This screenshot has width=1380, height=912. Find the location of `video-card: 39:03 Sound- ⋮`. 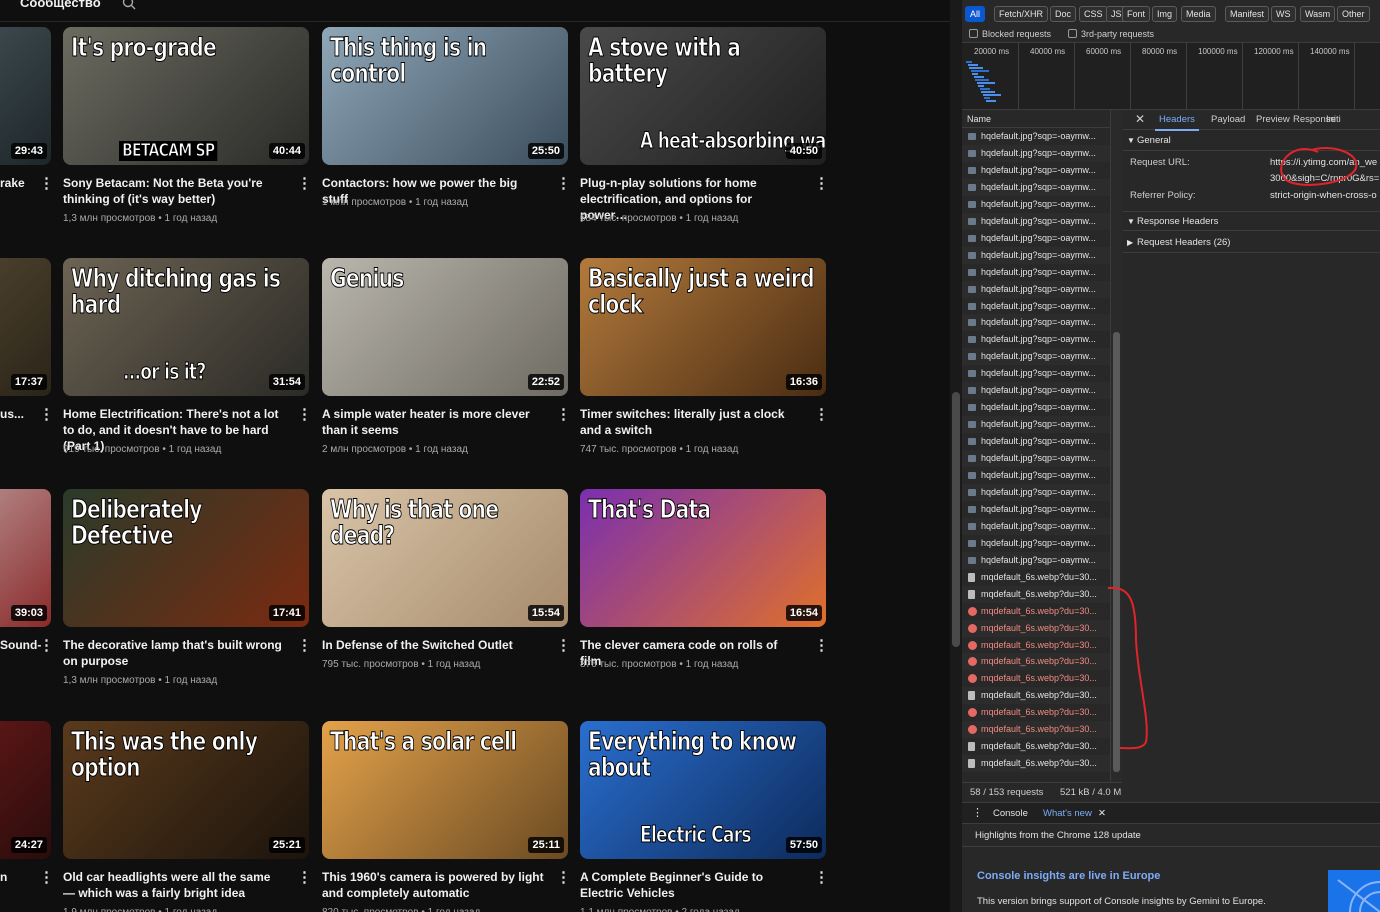

video-card: 39:03 Sound- ⋮ is located at coordinates (27, 579).